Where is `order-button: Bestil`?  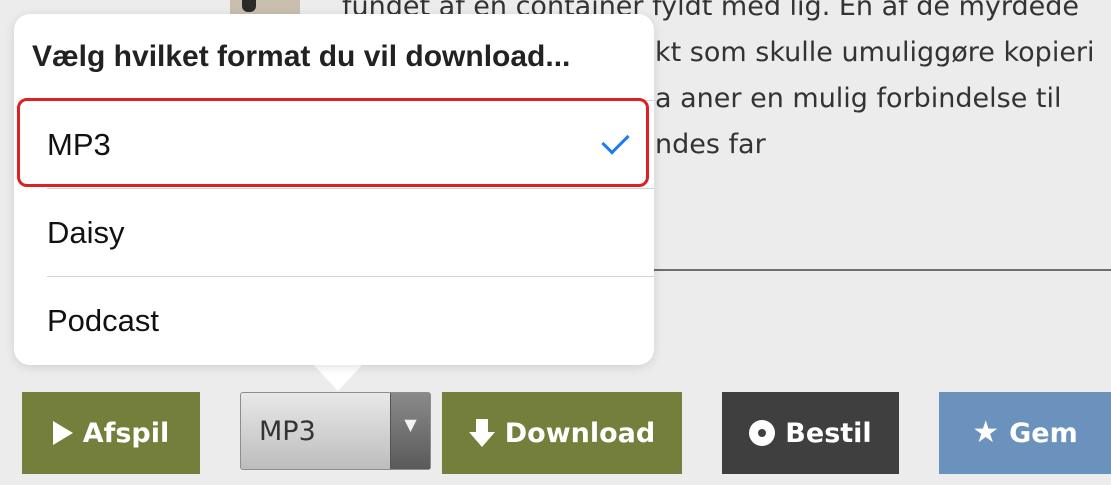 order-button: Bestil is located at coordinates (810, 433).